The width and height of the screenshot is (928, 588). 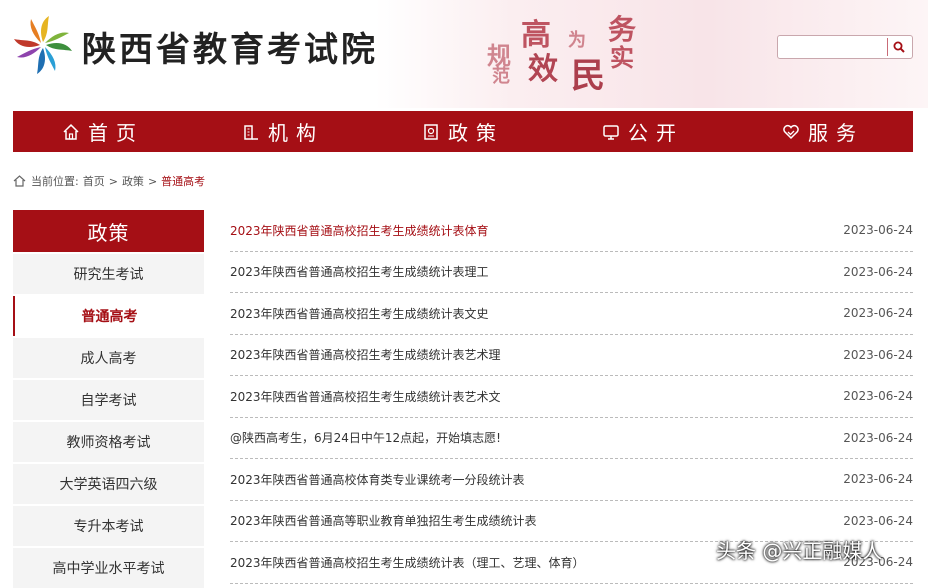 I want to click on nav-item-label: 首页, so click(x=116, y=133).